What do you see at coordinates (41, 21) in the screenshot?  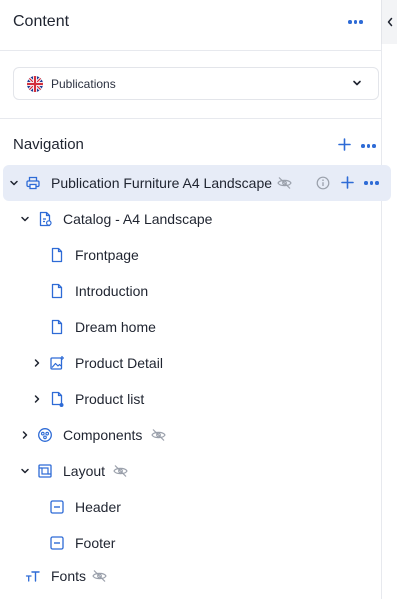 I see `panel-title: Content` at bounding box center [41, 21].